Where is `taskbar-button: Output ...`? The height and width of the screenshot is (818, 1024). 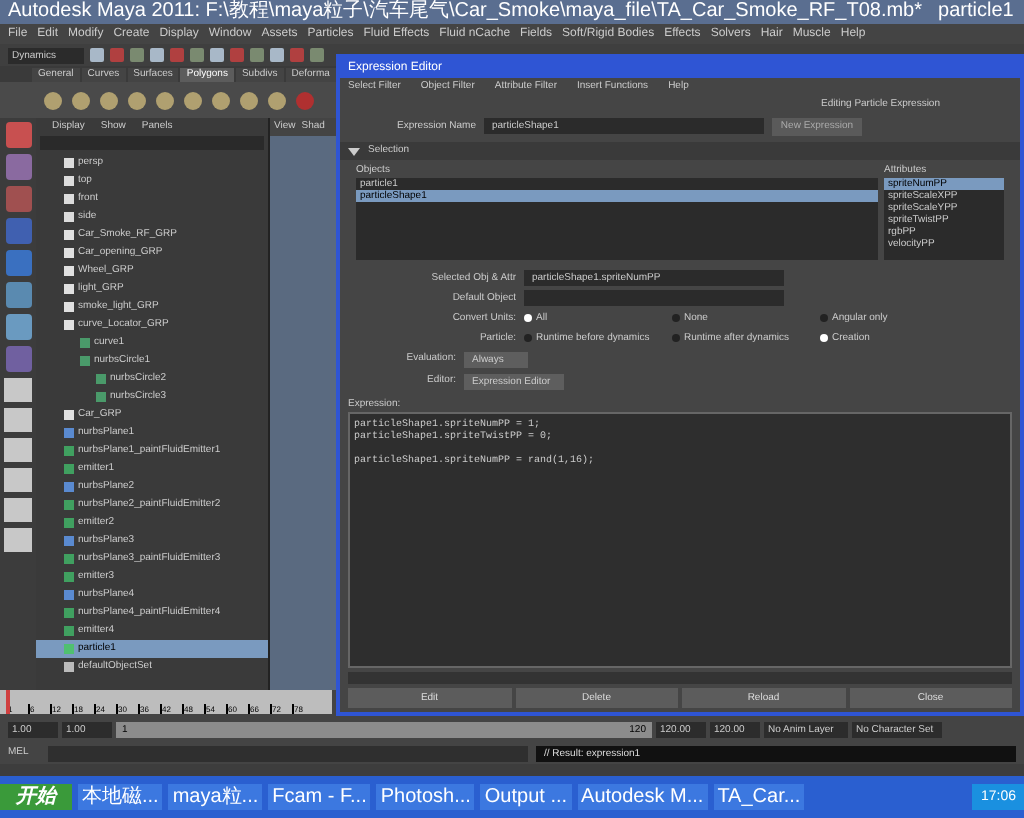 taskbar-button: Output ... is located at coordinates (526, 797).